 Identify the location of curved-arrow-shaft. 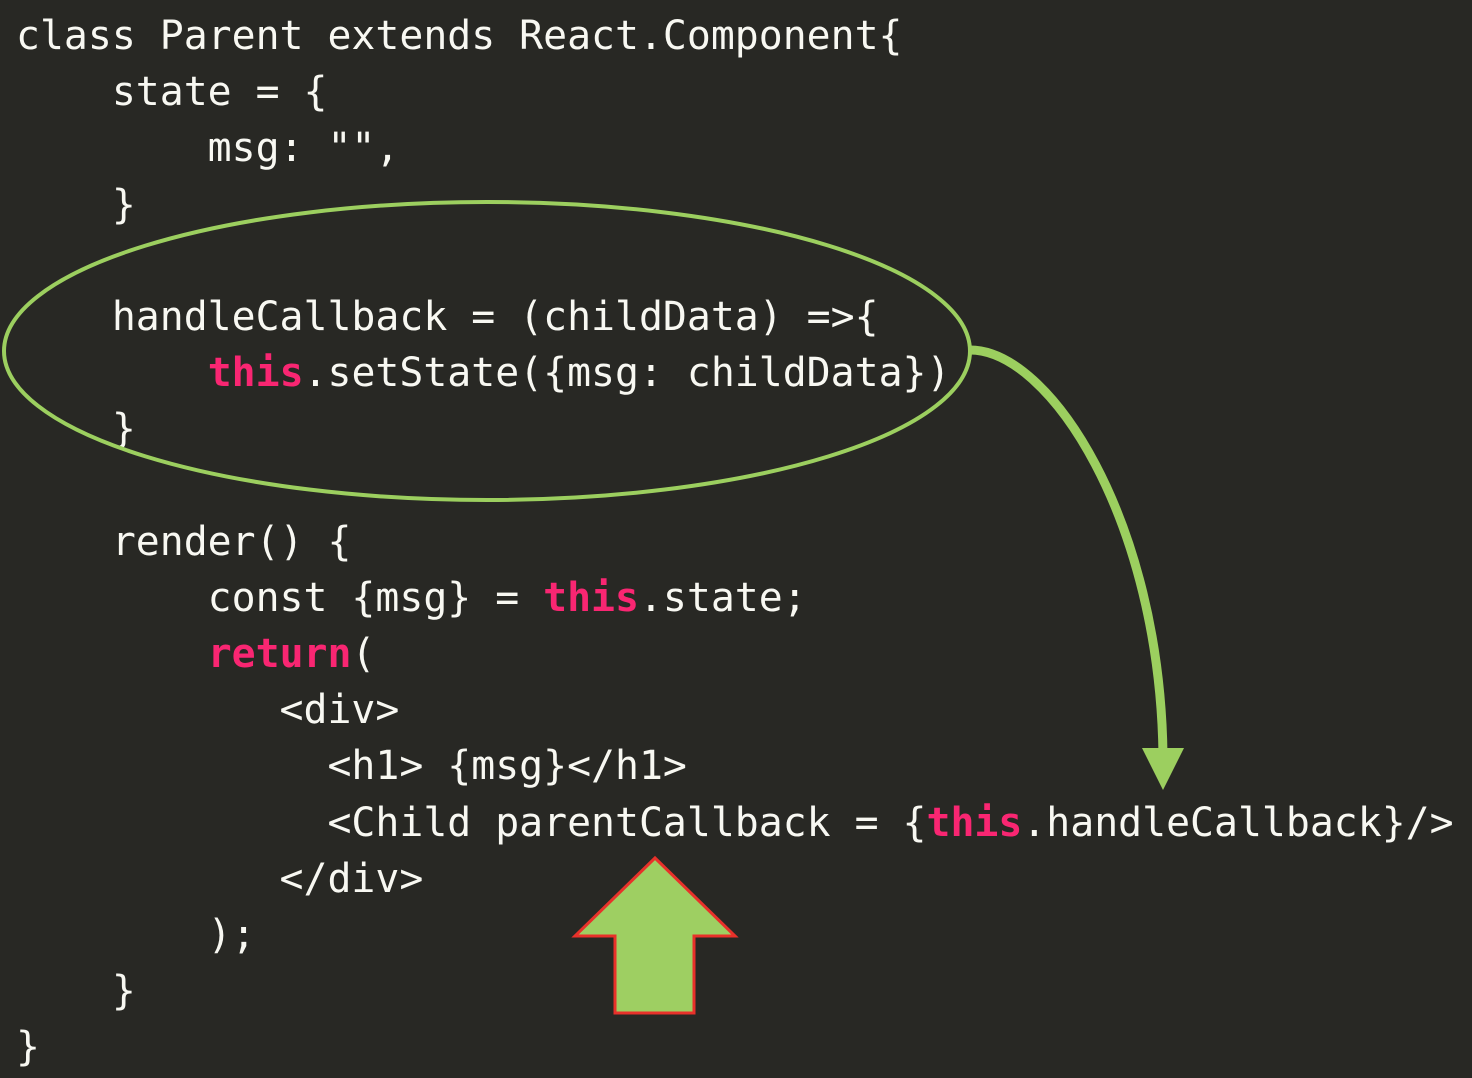
(1068, 550).